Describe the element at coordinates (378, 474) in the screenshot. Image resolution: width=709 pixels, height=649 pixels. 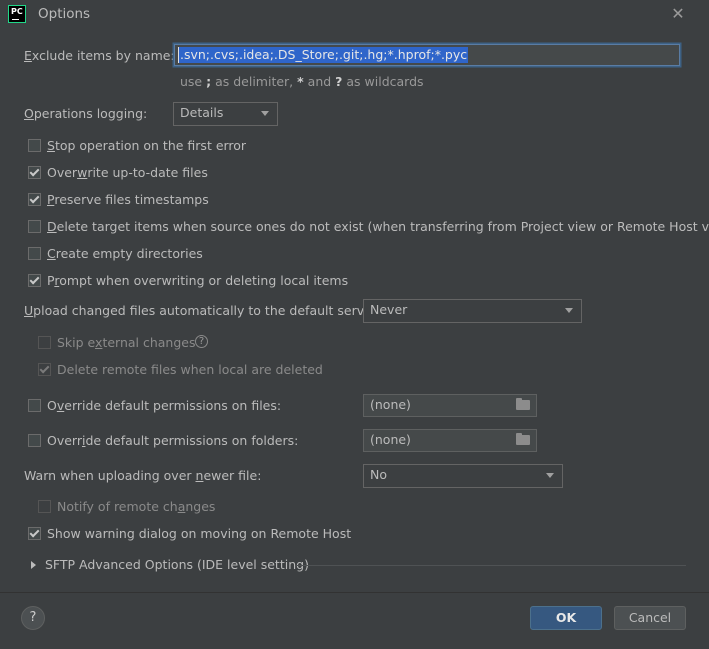
I see `warn-newer-value: No` at that location.